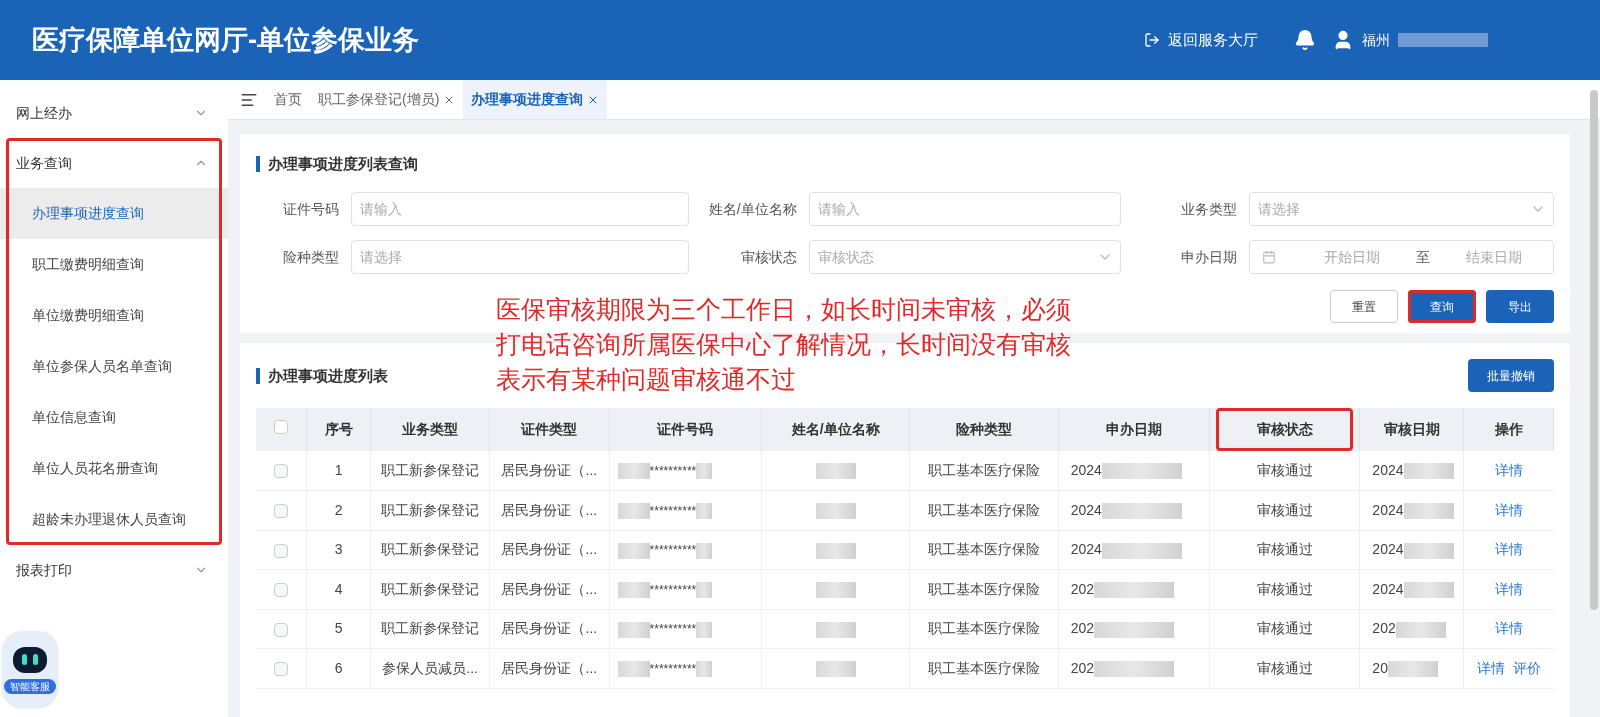 This screenshot has width=1600, height=717. What do you see at coordinates (114, 315) in the screenshot?
I see `sidebar-item: 单位缴费明细查询` at bounding box center [114, 315].